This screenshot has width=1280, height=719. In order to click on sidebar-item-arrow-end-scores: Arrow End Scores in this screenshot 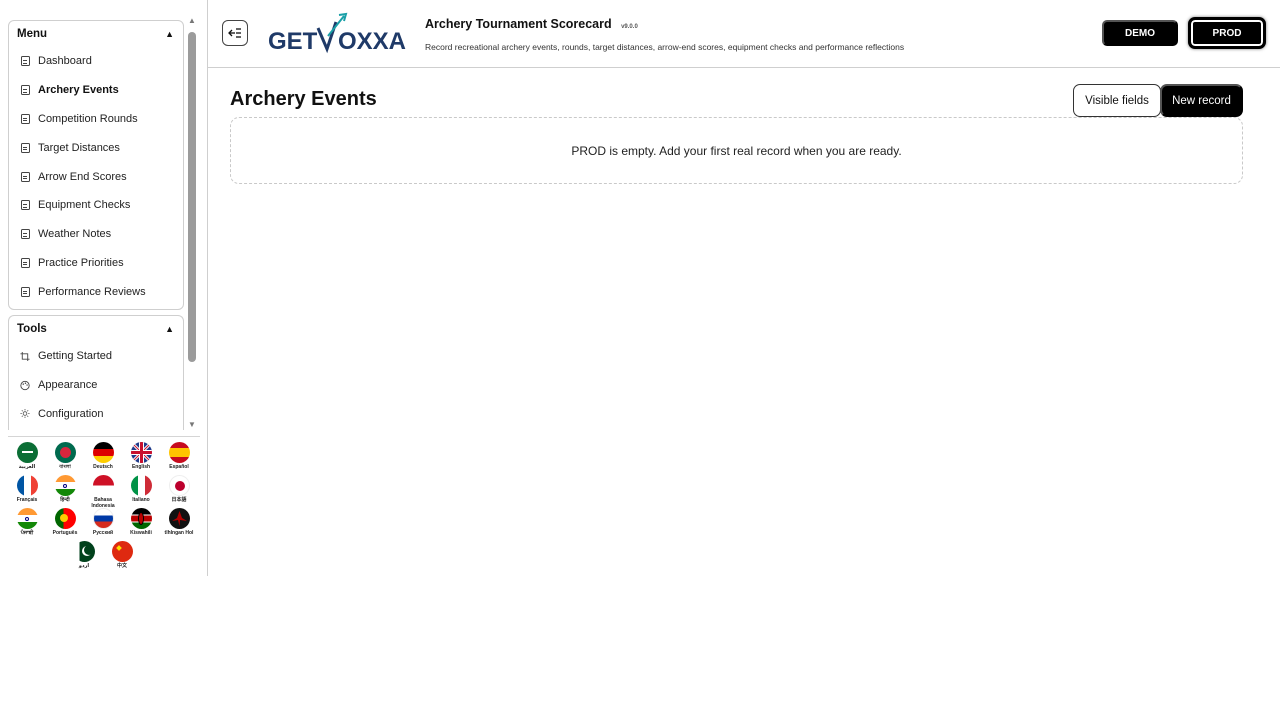, I will do `click(96, 176)`.